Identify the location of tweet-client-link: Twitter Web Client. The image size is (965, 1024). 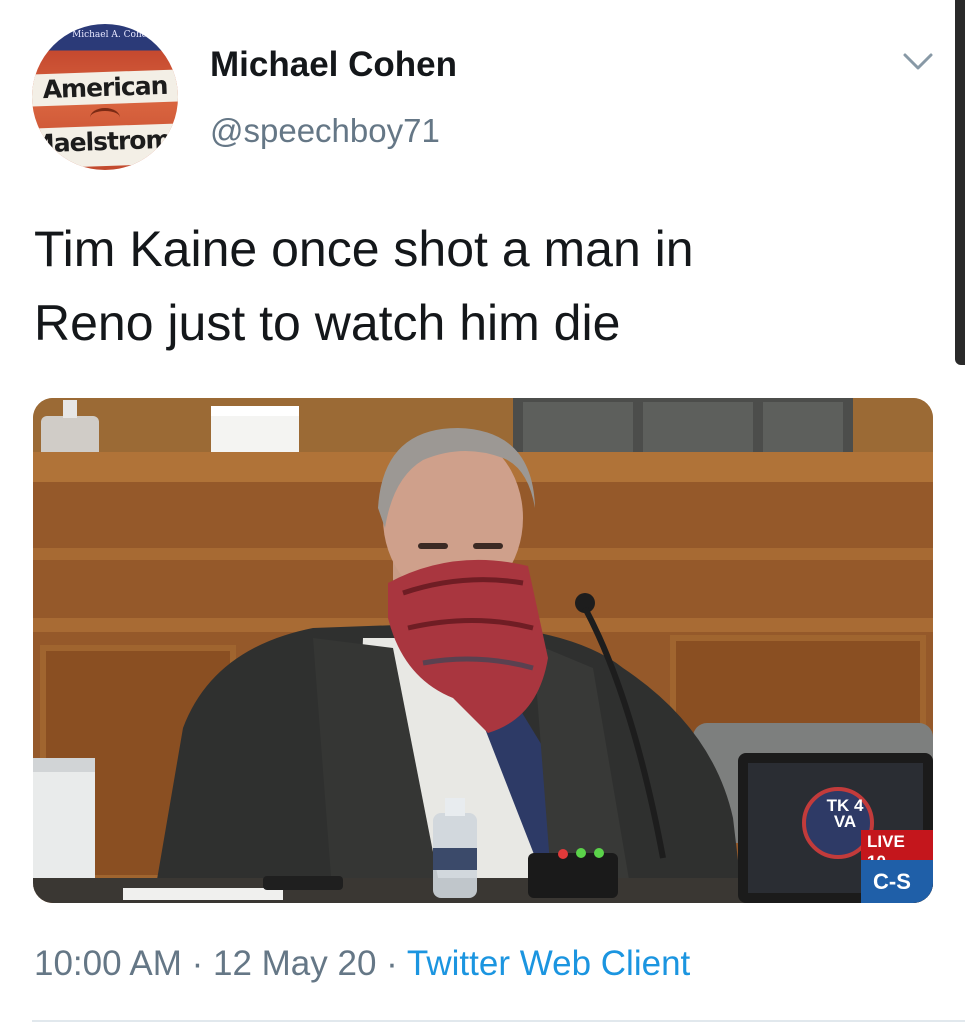
(548, 963).